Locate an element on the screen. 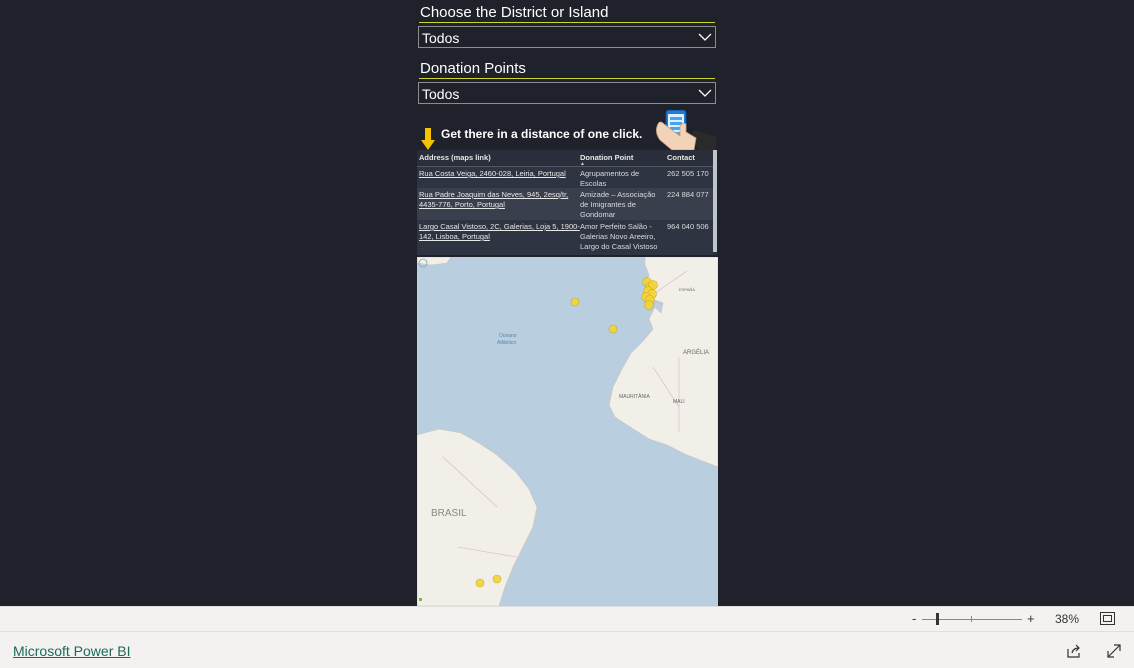  zoom-slider-midmark is located at coordinates (971, 619).